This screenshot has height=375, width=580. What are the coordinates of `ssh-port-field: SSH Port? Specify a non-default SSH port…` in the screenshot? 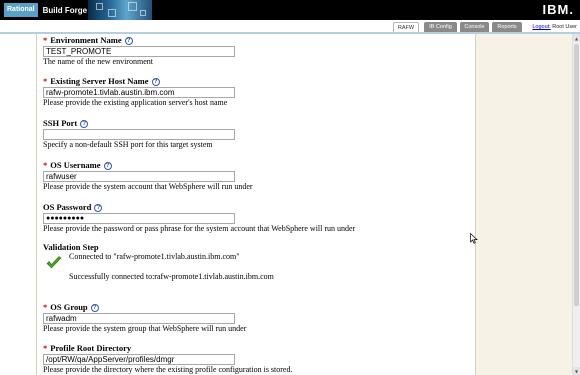 It's located at (139, 134).